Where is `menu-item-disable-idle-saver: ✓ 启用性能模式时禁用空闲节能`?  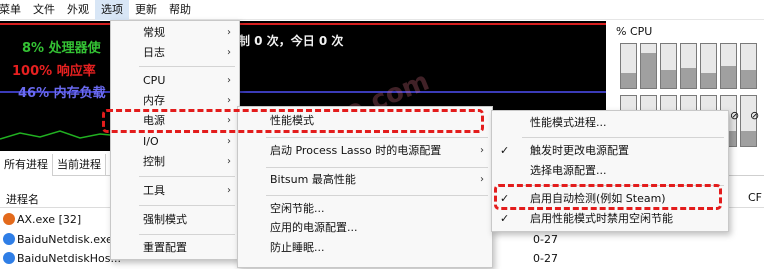 menu-item-disable-idle-saver: ✓ 启用性能模式时禁用空闲节能 is located at coordinates (610, 219).